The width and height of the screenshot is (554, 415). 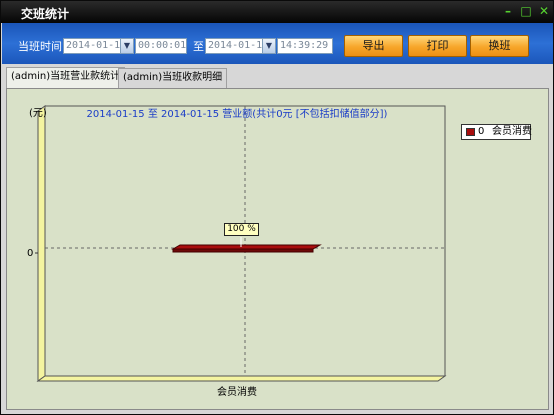 I want to click on maximize-icon: □, so click(x=526, y=11).